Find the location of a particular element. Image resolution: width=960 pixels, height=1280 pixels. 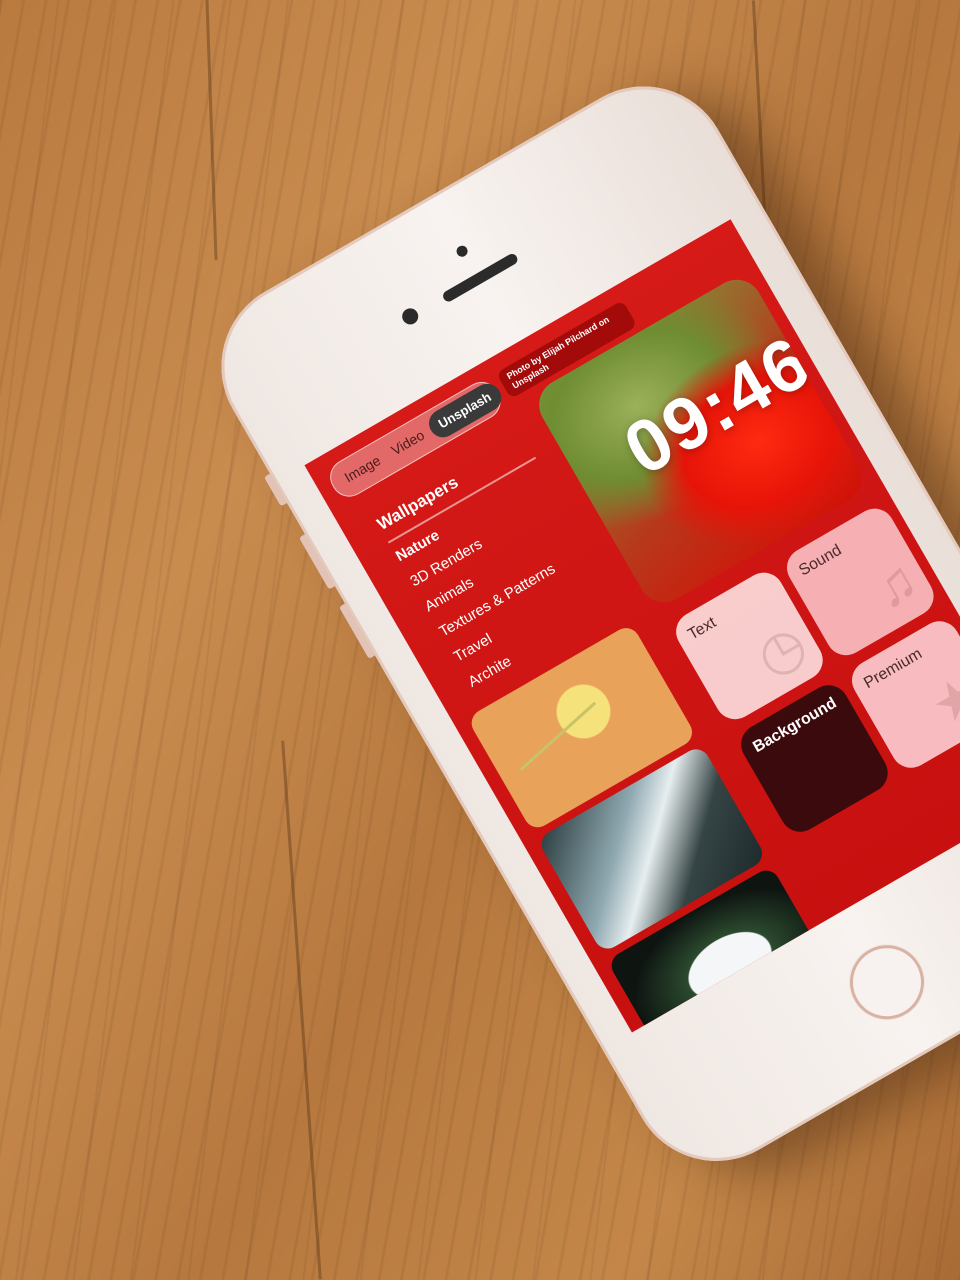

tab-video: Video is located at coordinates (407, 443).